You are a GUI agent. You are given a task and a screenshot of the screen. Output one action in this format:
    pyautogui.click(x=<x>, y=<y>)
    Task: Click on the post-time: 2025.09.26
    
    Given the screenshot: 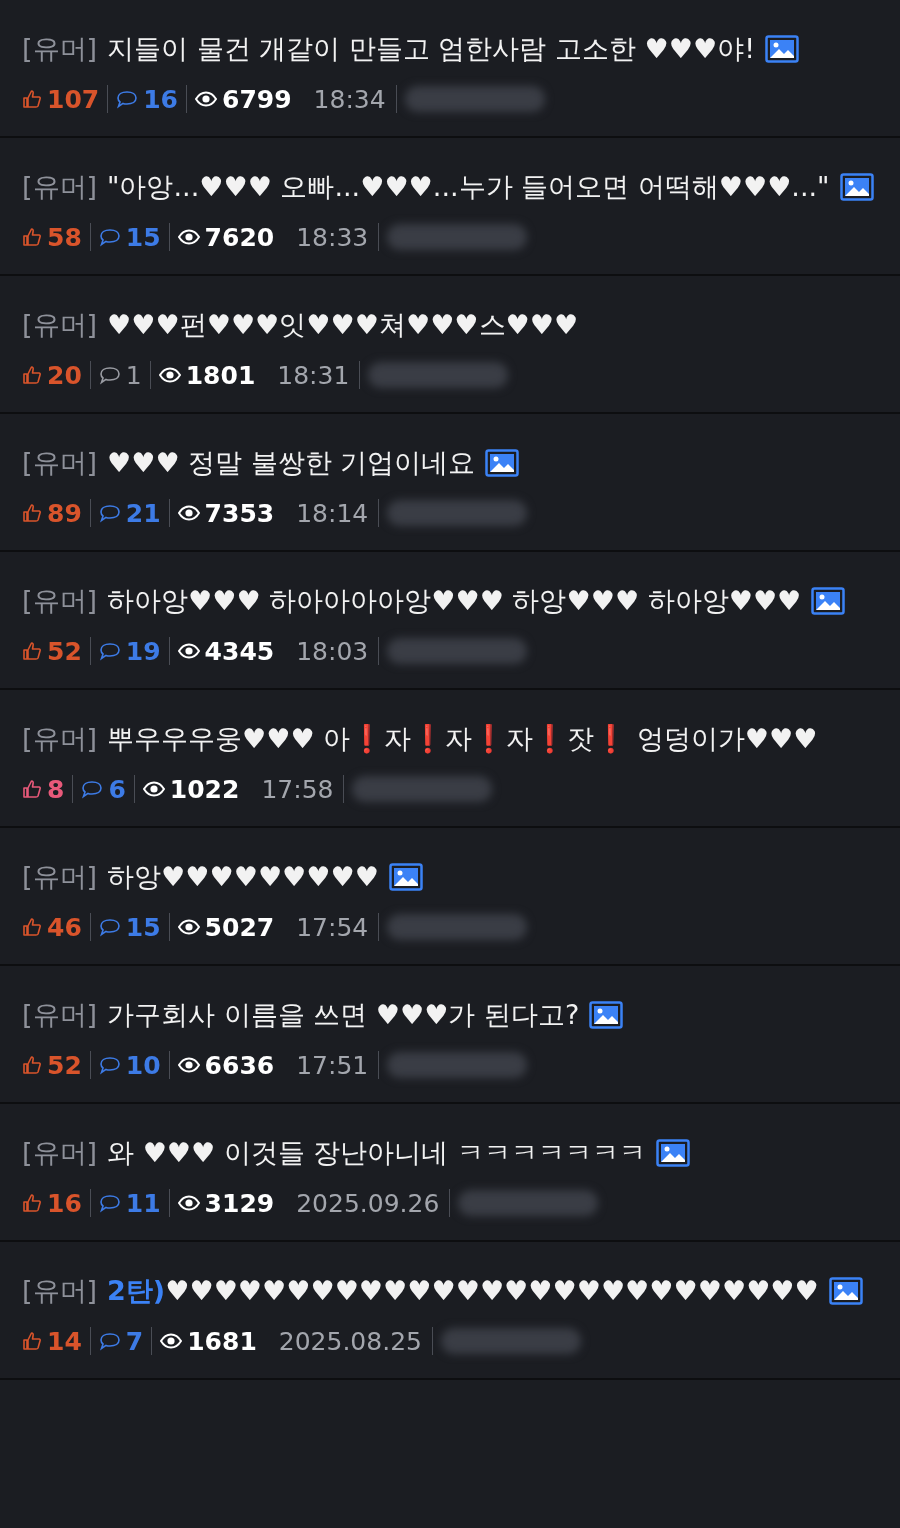 What is the action you would take?
    pyautogui.click(x=368, y=1203)
    